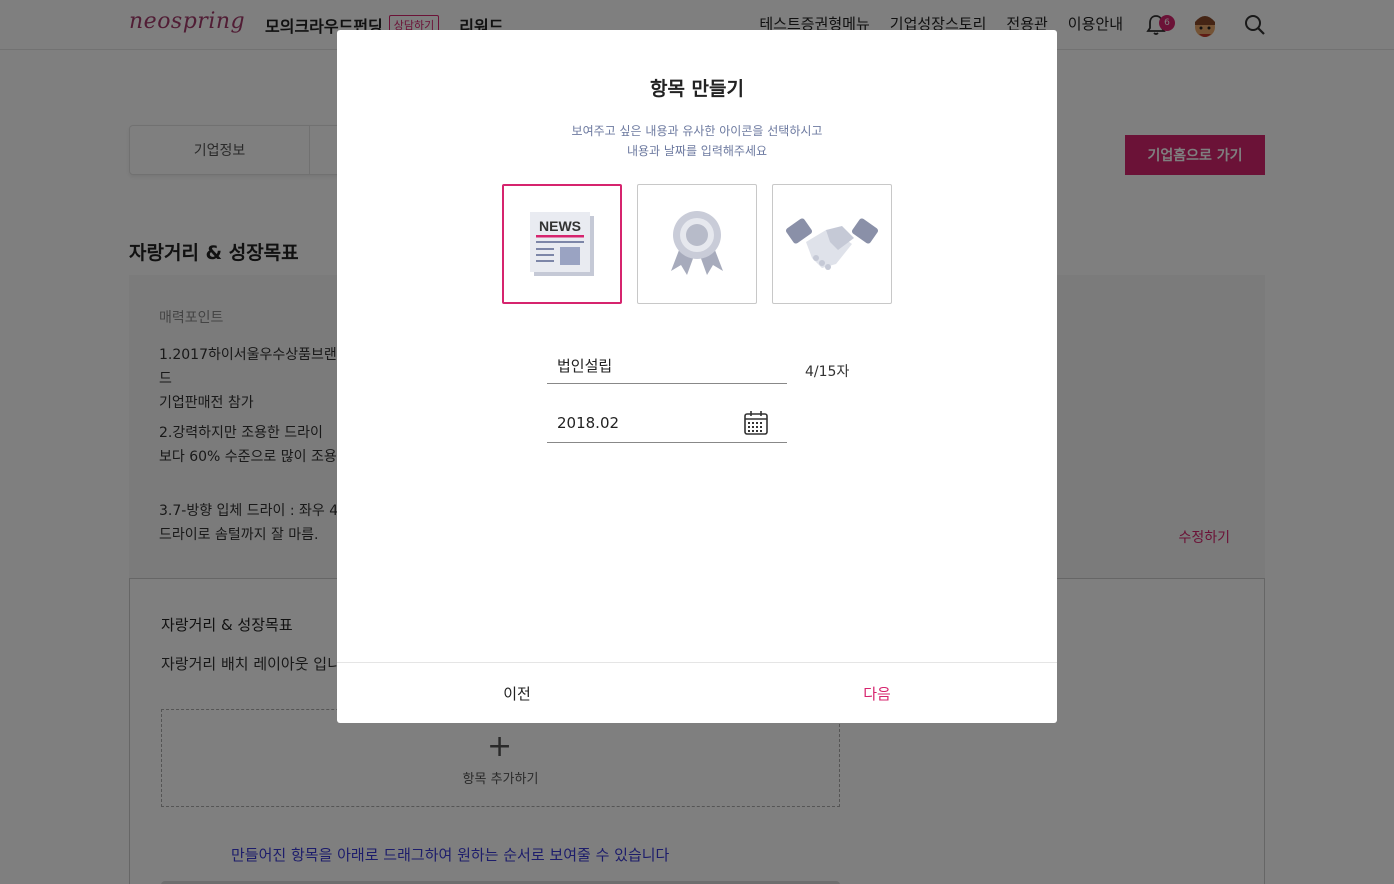  What do you see at coordinates (560, 226) in the screenshot?
I see `news-icon-text: NEWS` at bounding box center [560, 226].